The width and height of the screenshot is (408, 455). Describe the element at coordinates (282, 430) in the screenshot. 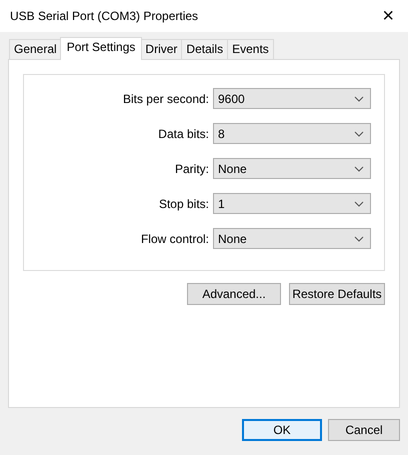

I see `button: OK` at that location.